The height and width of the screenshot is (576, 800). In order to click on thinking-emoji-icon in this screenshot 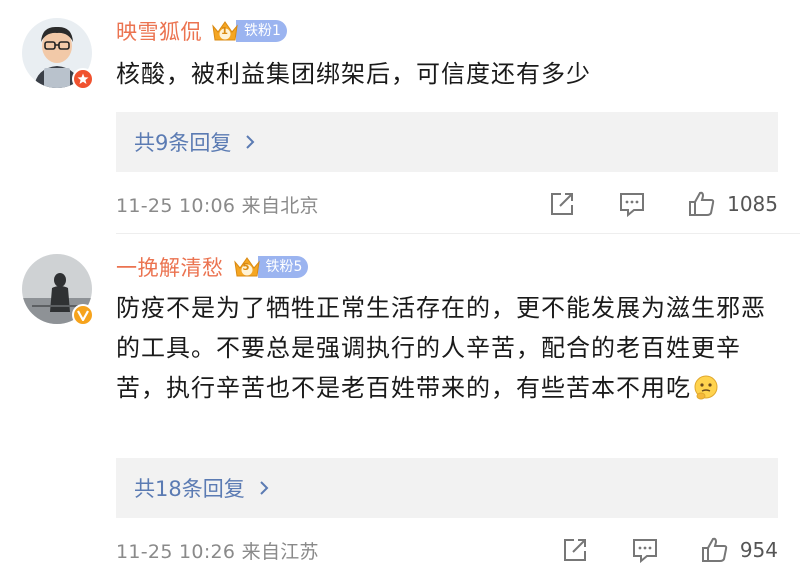, I will do `click(706, 387)`.